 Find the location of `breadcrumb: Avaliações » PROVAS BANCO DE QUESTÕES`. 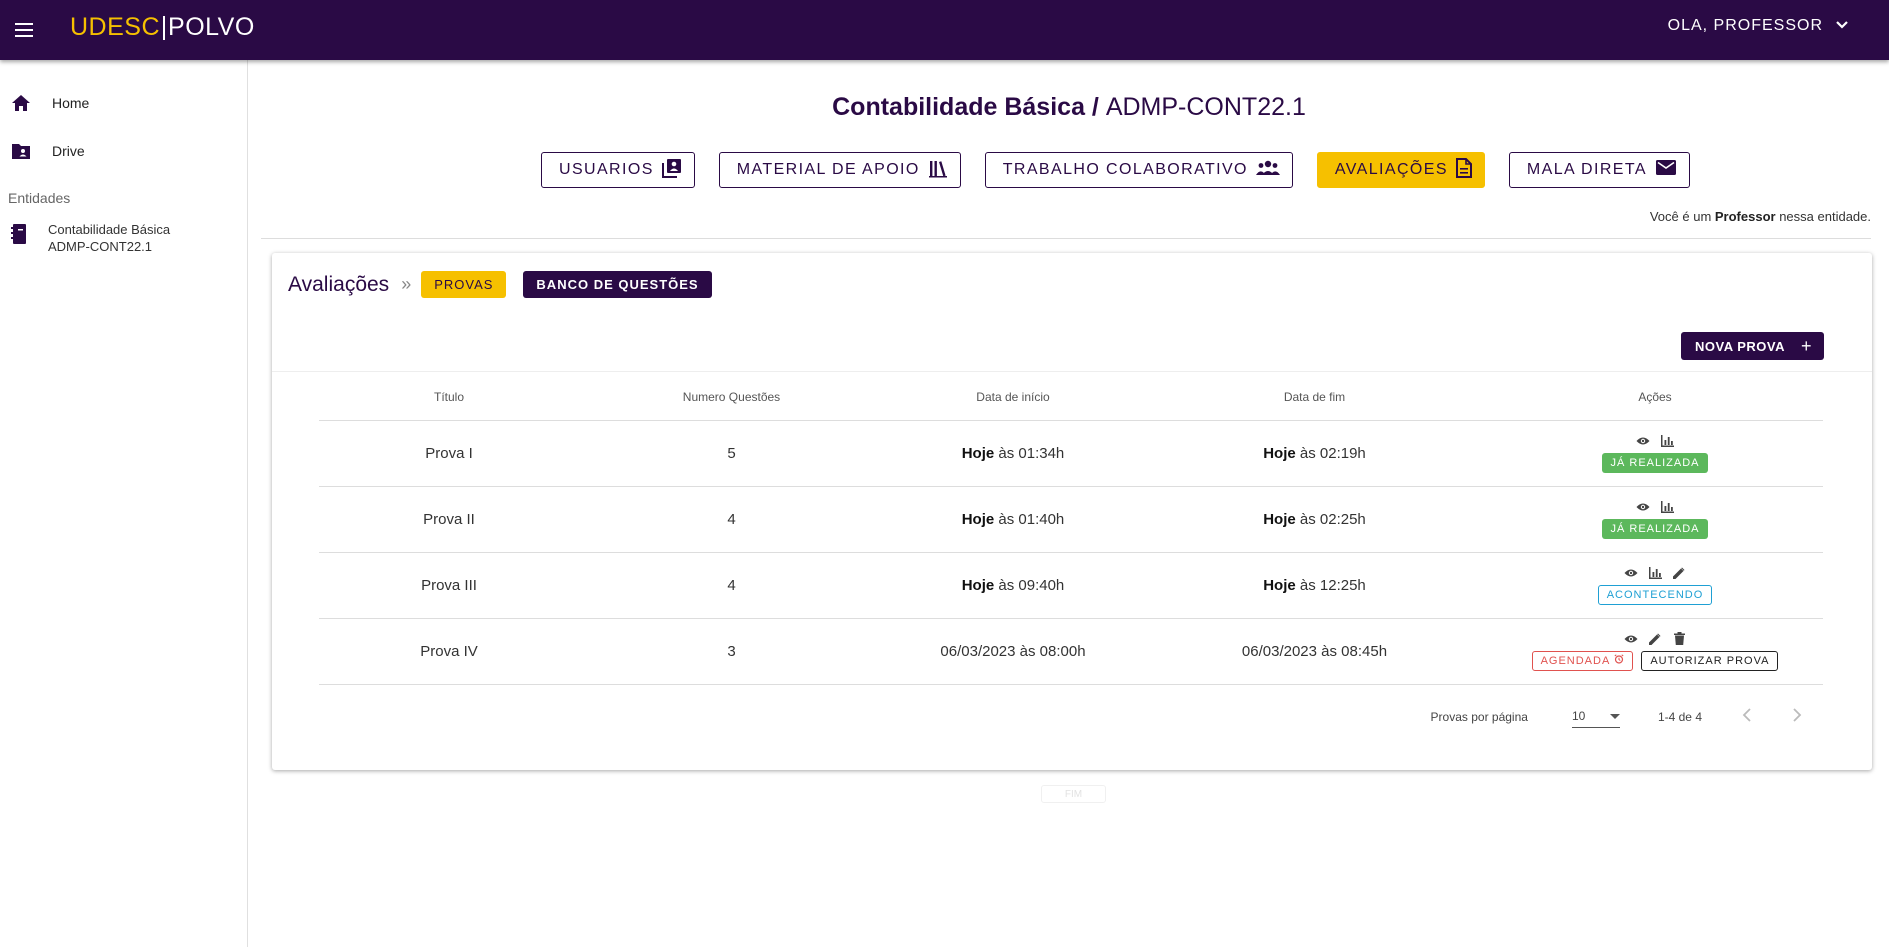

breadcrumb: Avaliações » PROVAS BANCO DE QUESTÕES is located at coordinates (500, 284).